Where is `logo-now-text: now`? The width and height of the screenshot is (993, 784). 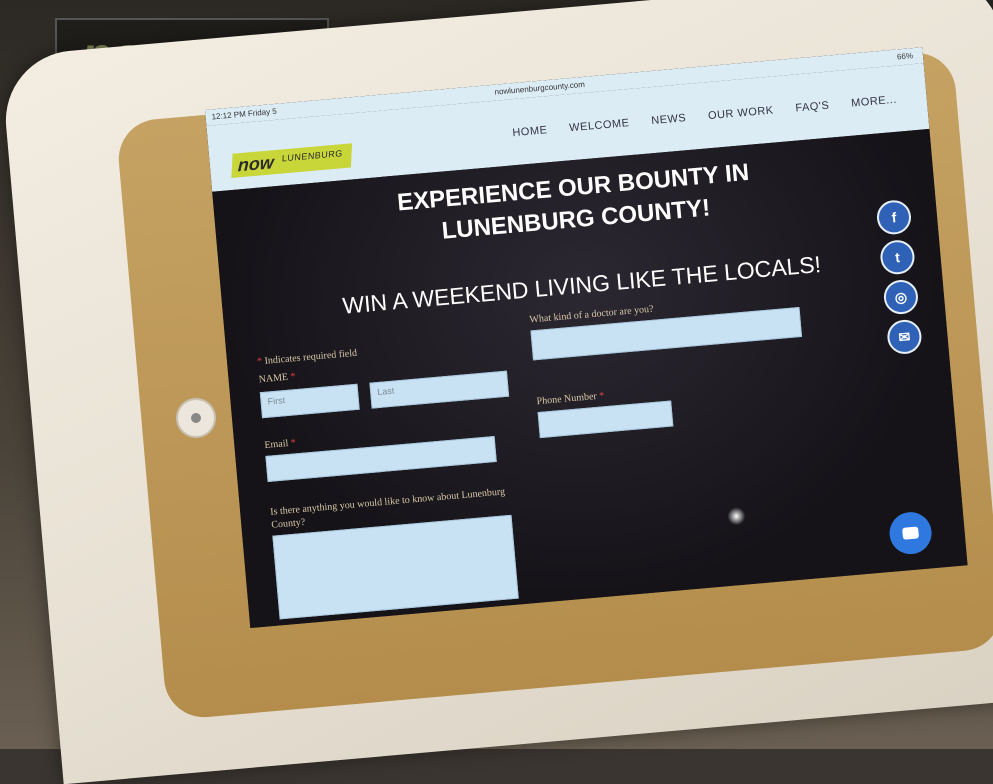 logo-now-text: now is located at coordinates (256, 164).